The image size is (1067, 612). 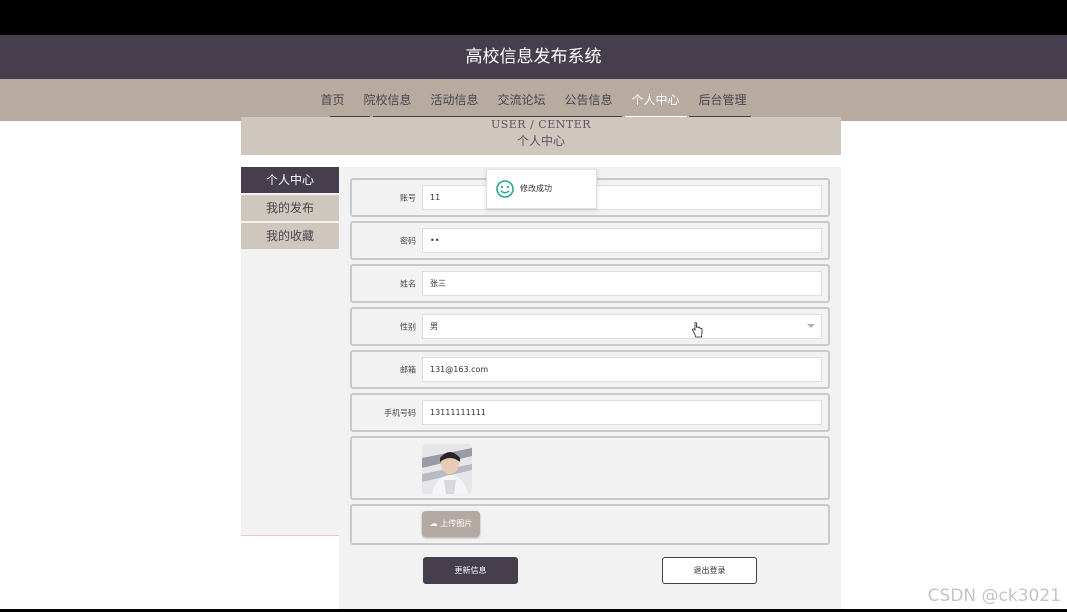 I want to click on main-nav: 首页 院校信息 活动信息 交流论坛 公告信息 个人中心 后台管理, so click(x=533, y=100).